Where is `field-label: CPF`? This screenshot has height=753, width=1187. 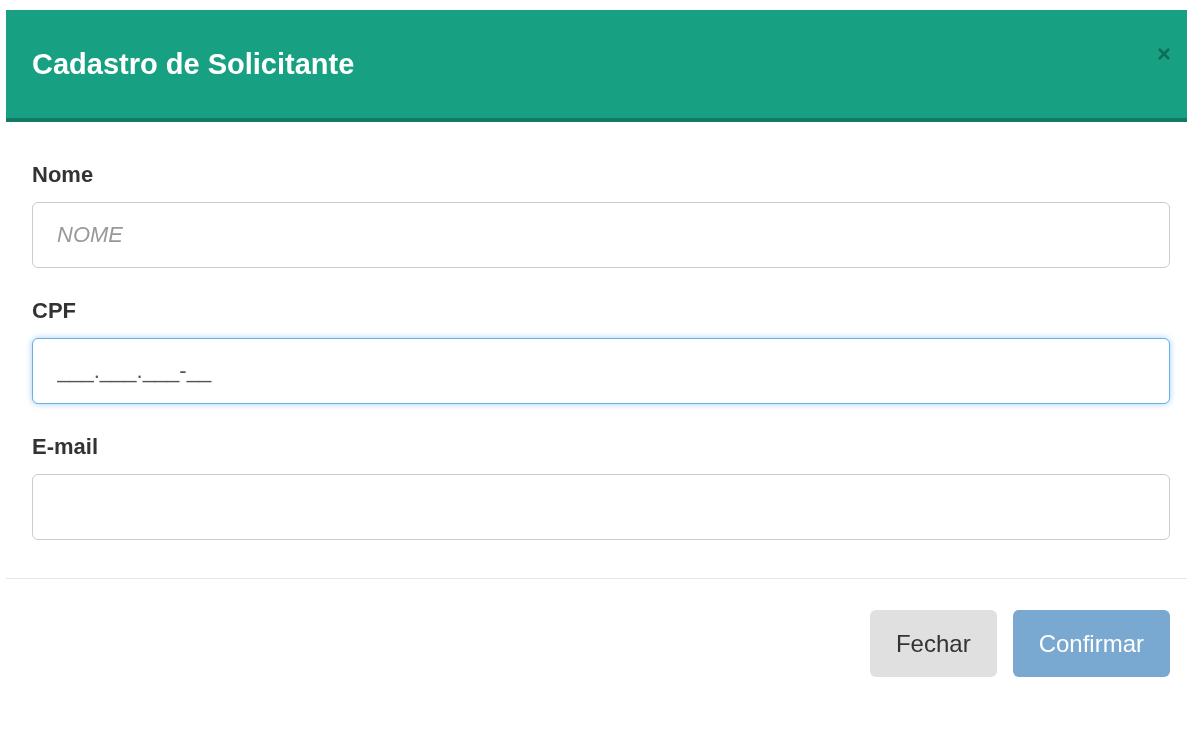 field-label: CPF is located at coordinates (54, 311).